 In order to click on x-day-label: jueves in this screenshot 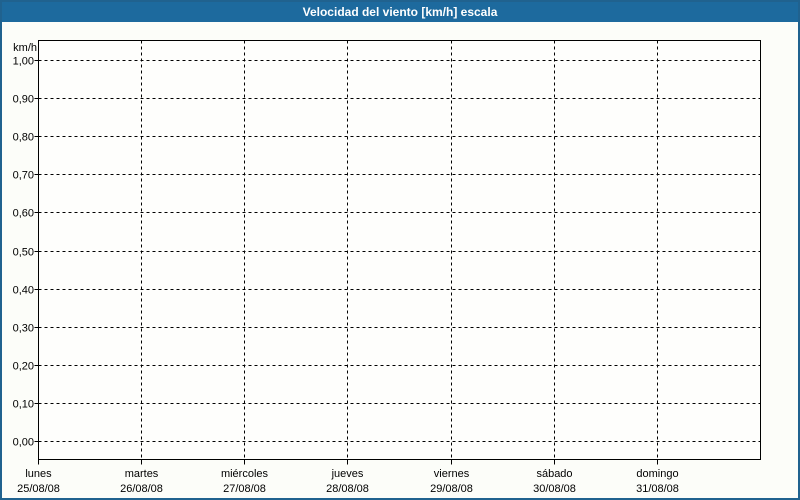, I will do `click(347, 474)`.